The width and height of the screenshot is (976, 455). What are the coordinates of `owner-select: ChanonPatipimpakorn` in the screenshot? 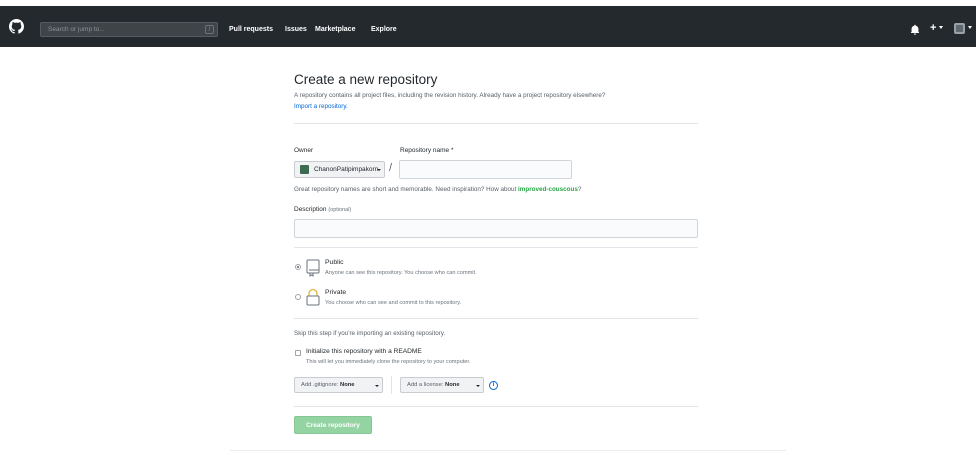 It's located at (339, 169).